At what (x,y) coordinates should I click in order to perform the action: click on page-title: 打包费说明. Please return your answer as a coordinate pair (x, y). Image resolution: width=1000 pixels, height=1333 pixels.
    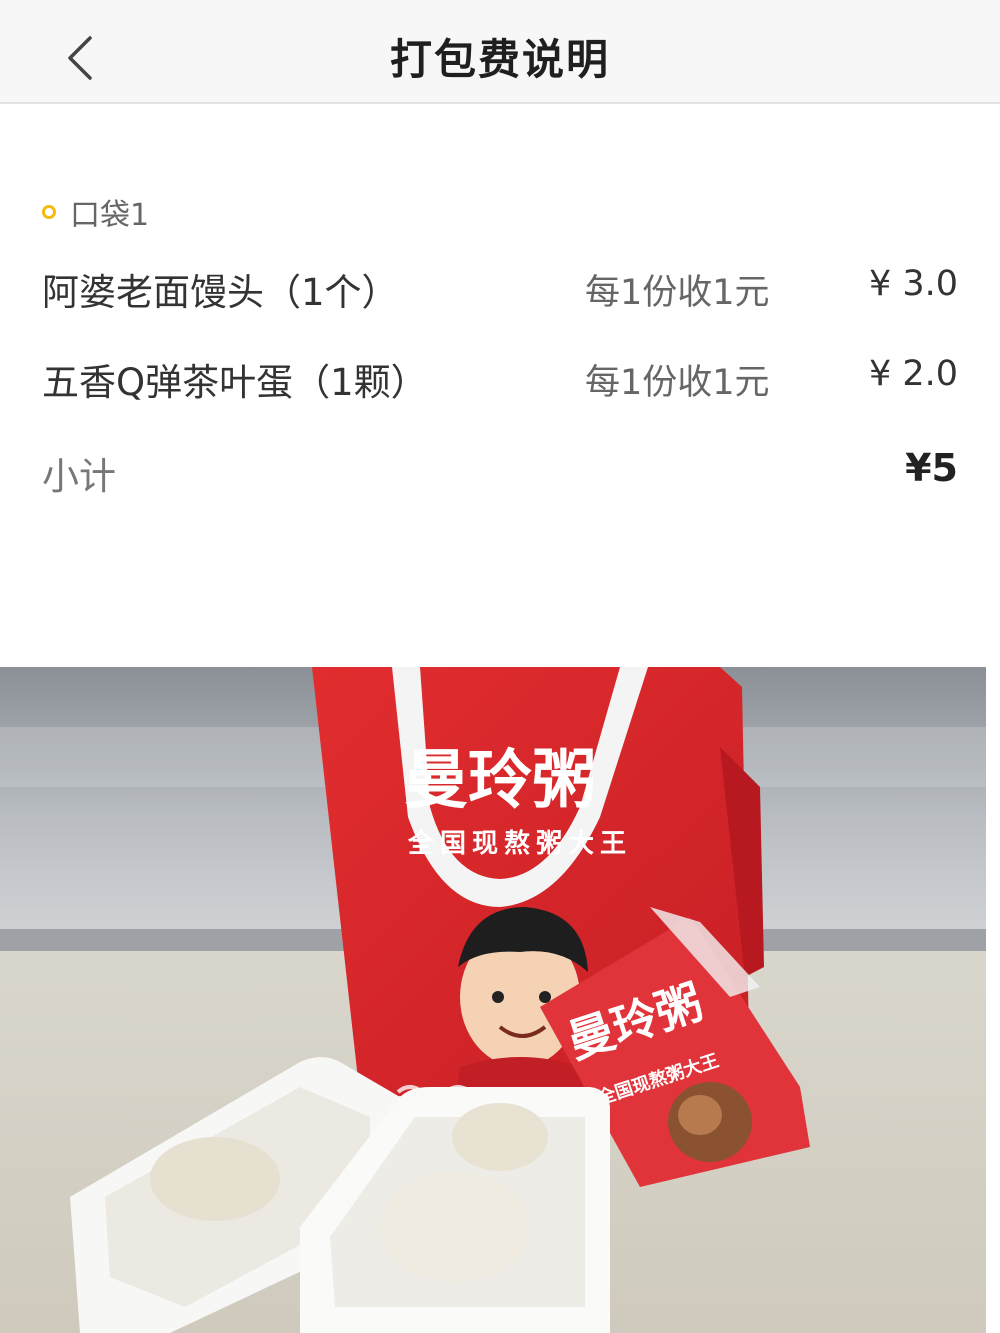
    Looking at the image, I should click on (499, 59).